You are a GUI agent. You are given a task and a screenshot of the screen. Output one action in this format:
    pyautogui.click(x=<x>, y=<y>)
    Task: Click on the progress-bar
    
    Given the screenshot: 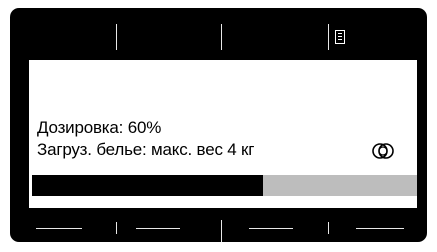 What is the action you would take?
    pyautogui.click(x=224, y=185)
    